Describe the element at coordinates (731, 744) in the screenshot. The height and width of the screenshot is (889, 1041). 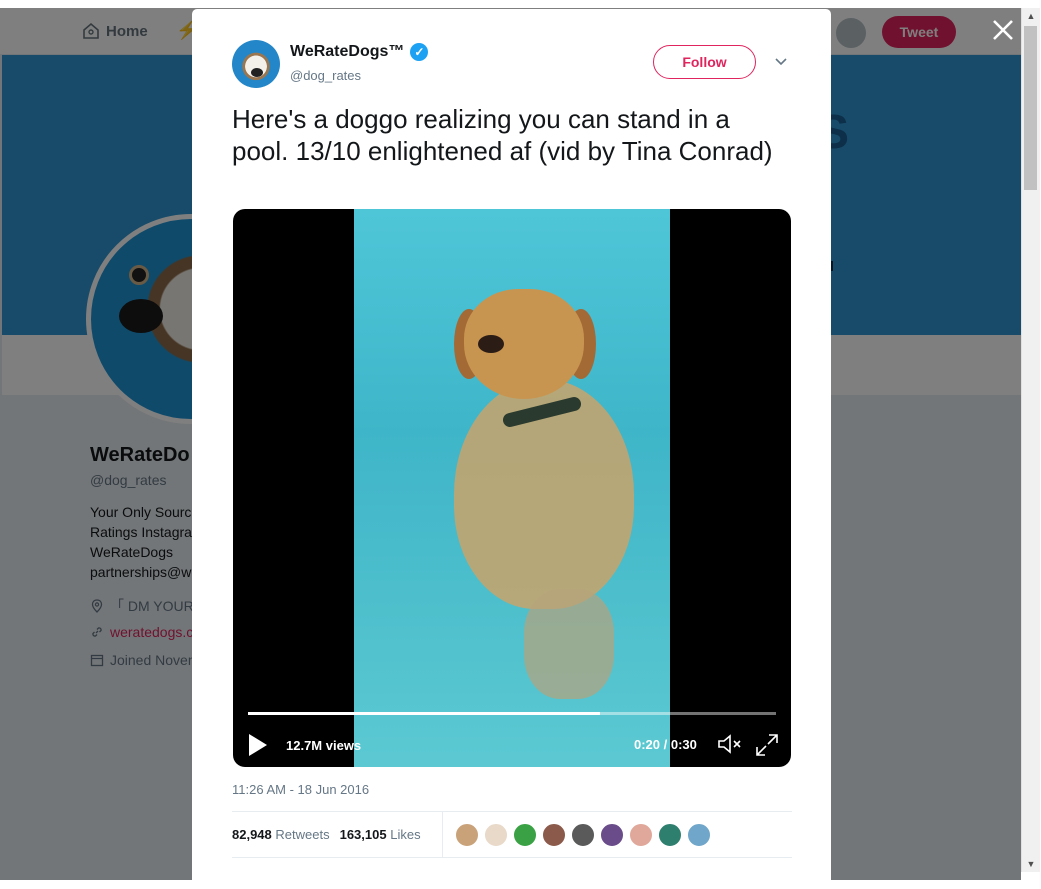
I see `mute-icon` at that location.